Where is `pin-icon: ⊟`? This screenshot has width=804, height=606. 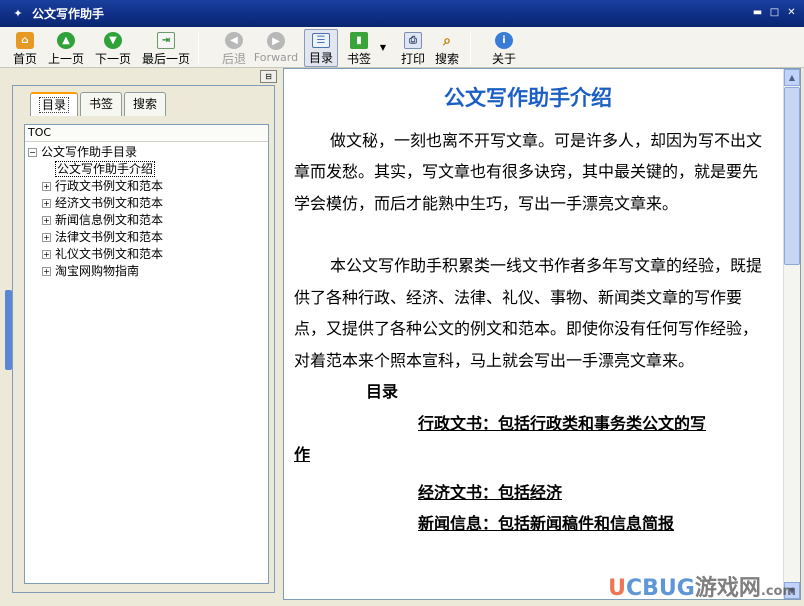
pin-icon: ⊟ is located at coordinates (268, 76).